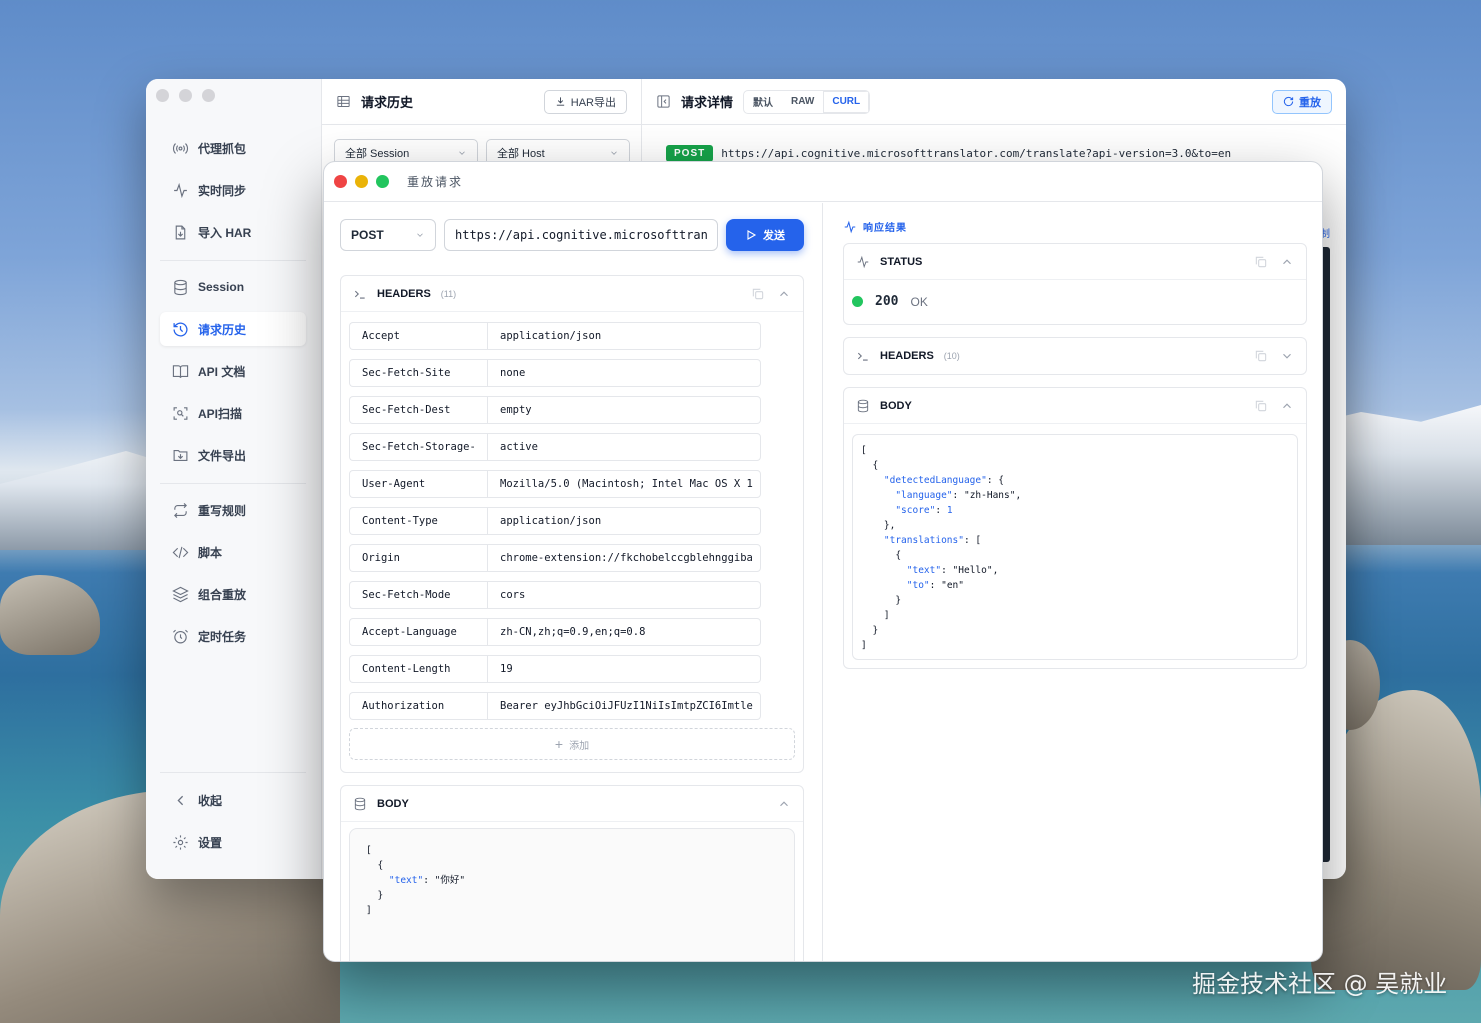 This screenshot has height=1023, width=1481. What do you see at coordinates (418, 410) in the screenshot?
I see `header-key-input: Sec-Fetch-Dest` at bounding box center [418, 410].